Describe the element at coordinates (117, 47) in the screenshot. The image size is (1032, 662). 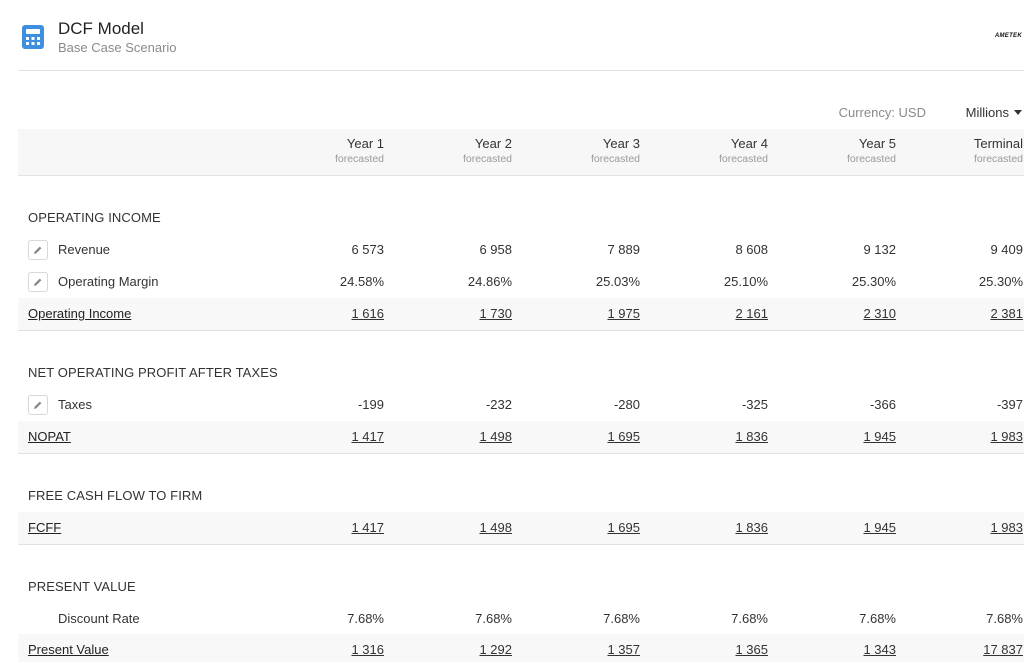
I see `page-subtitle: Base Case Scenario` at that location.